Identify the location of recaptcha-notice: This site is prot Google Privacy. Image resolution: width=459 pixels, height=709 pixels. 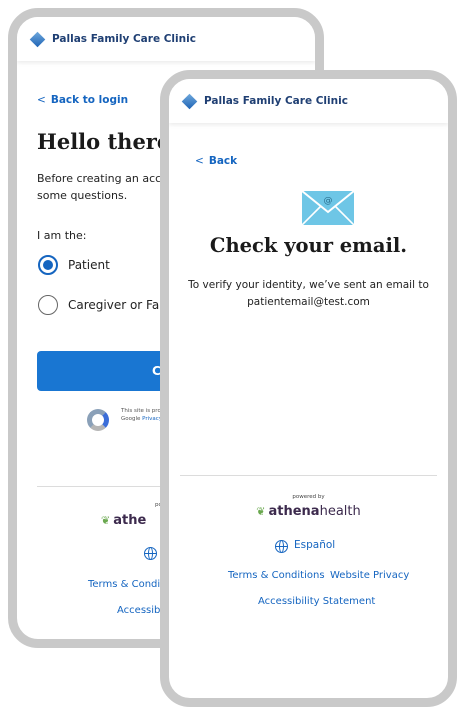
(125, 419).